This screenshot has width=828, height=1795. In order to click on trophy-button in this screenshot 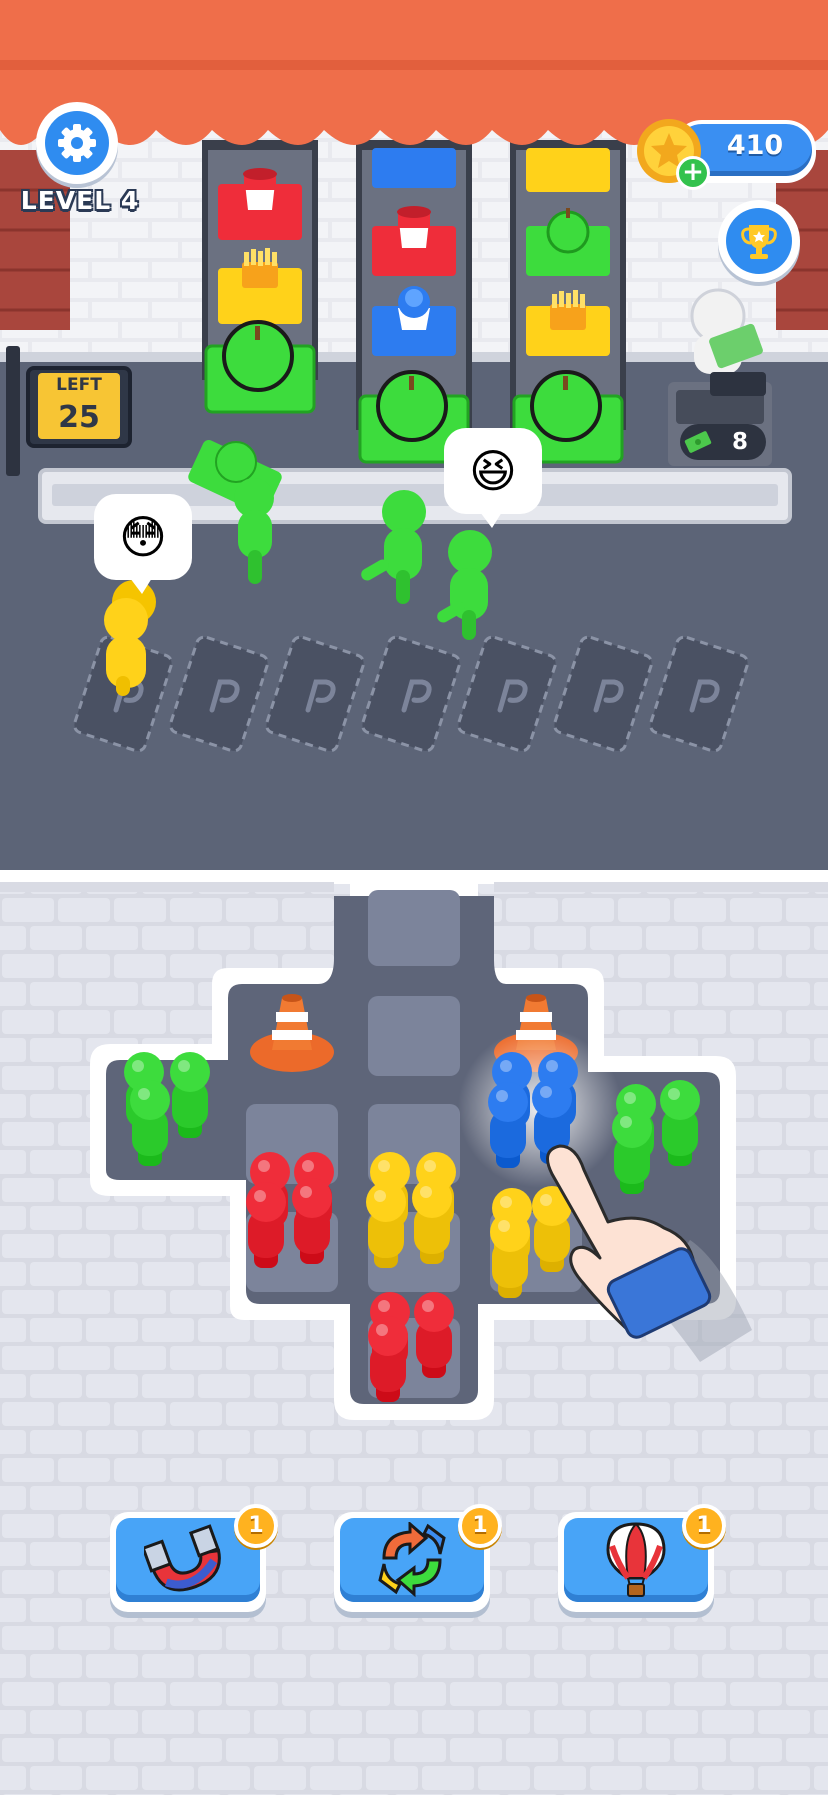, I will do `click(759, 241)`.